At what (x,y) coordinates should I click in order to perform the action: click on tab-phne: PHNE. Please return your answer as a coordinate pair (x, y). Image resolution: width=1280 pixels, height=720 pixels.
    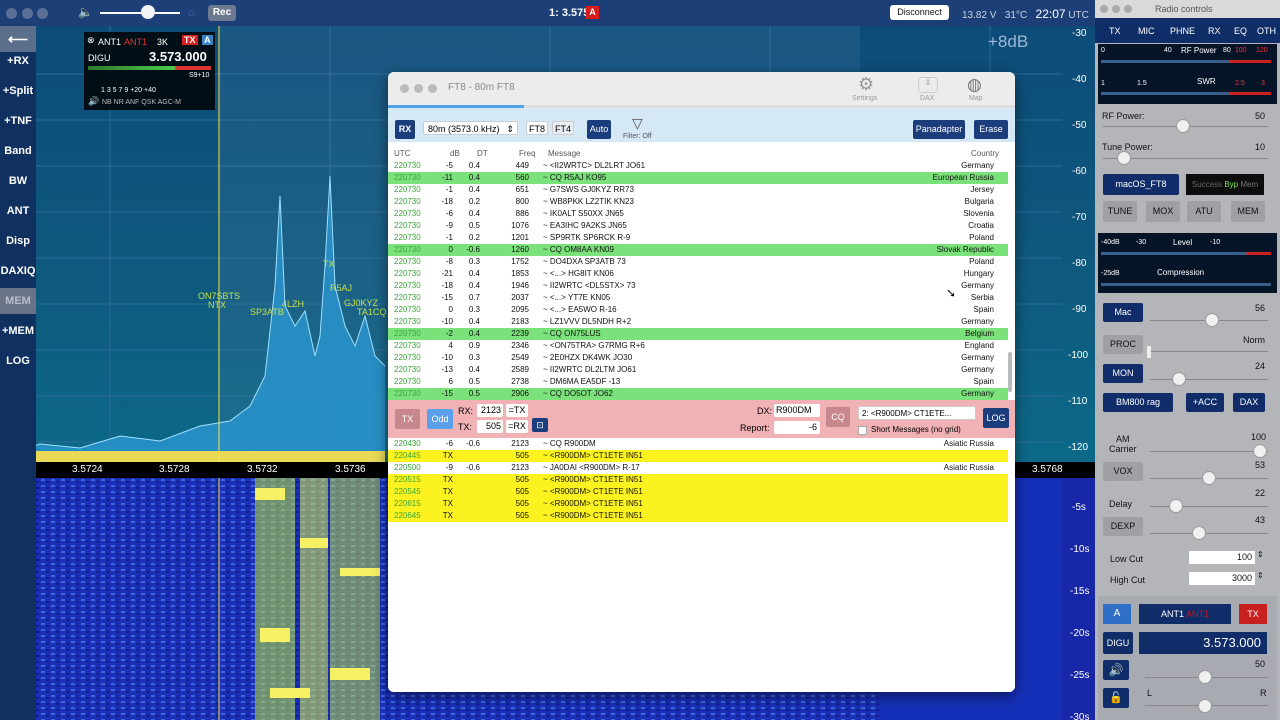
    Looking at the image, I should click on (1182, 31).